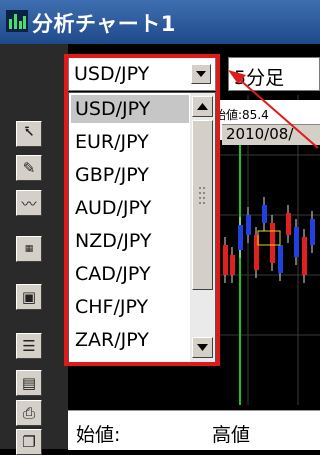 The height and width of the screenshot is (455, 320). I want to click on calendar-icon: ▦, so click(29, 249).